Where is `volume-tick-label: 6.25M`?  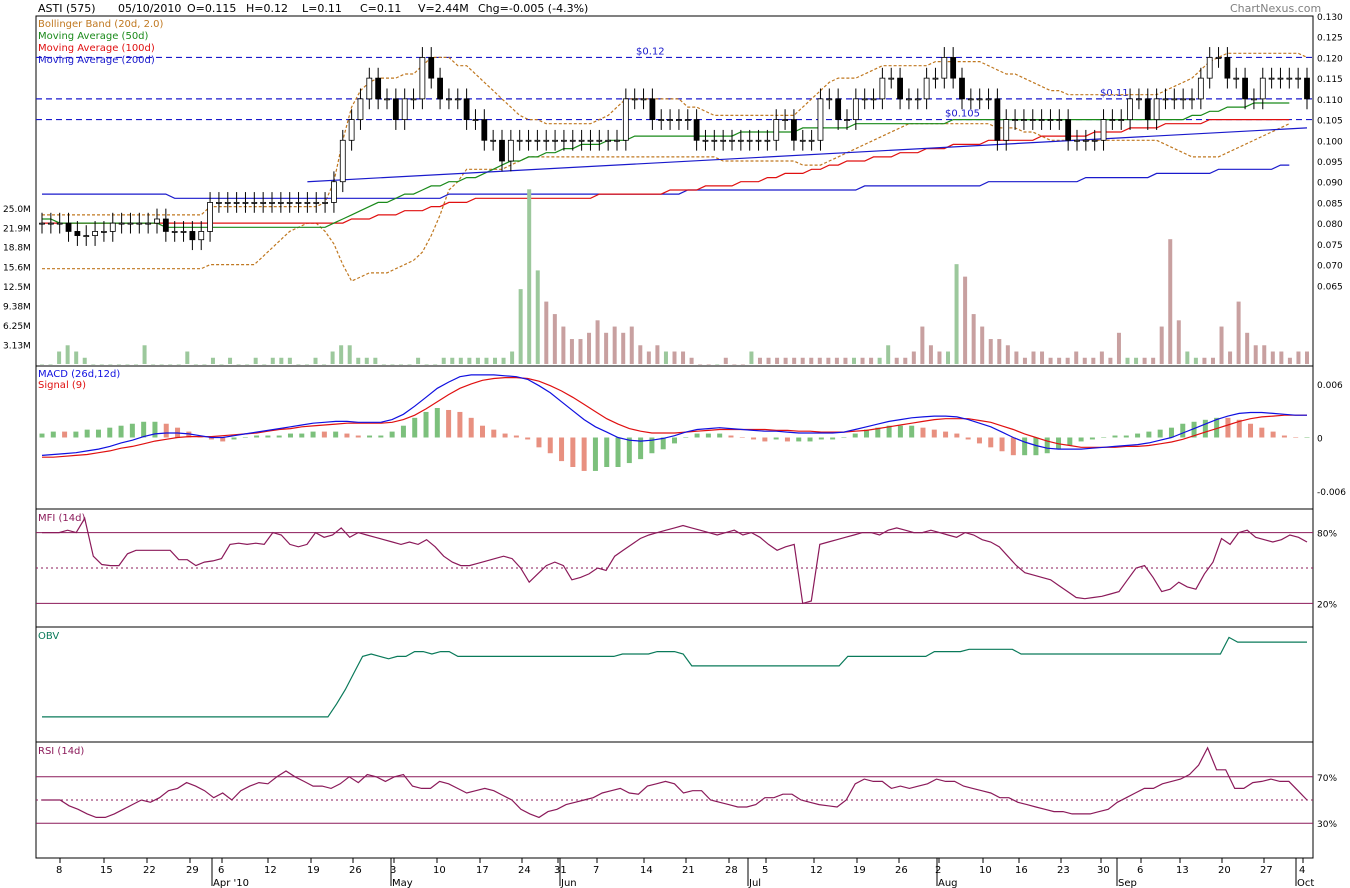
volume-tick-label: 6.25M is located at coordinates (17, 327).